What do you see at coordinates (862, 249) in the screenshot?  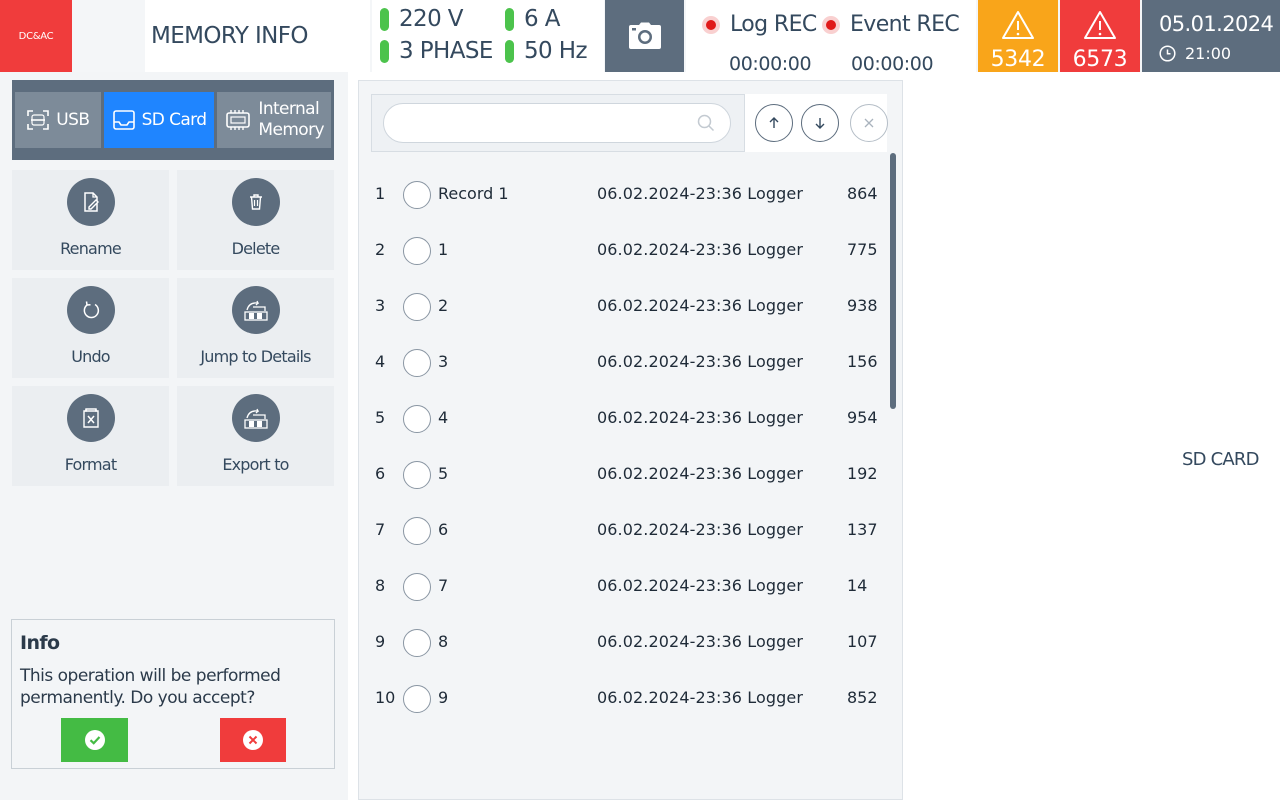 I see `row-size: 775` at bounding box center [862, 249].